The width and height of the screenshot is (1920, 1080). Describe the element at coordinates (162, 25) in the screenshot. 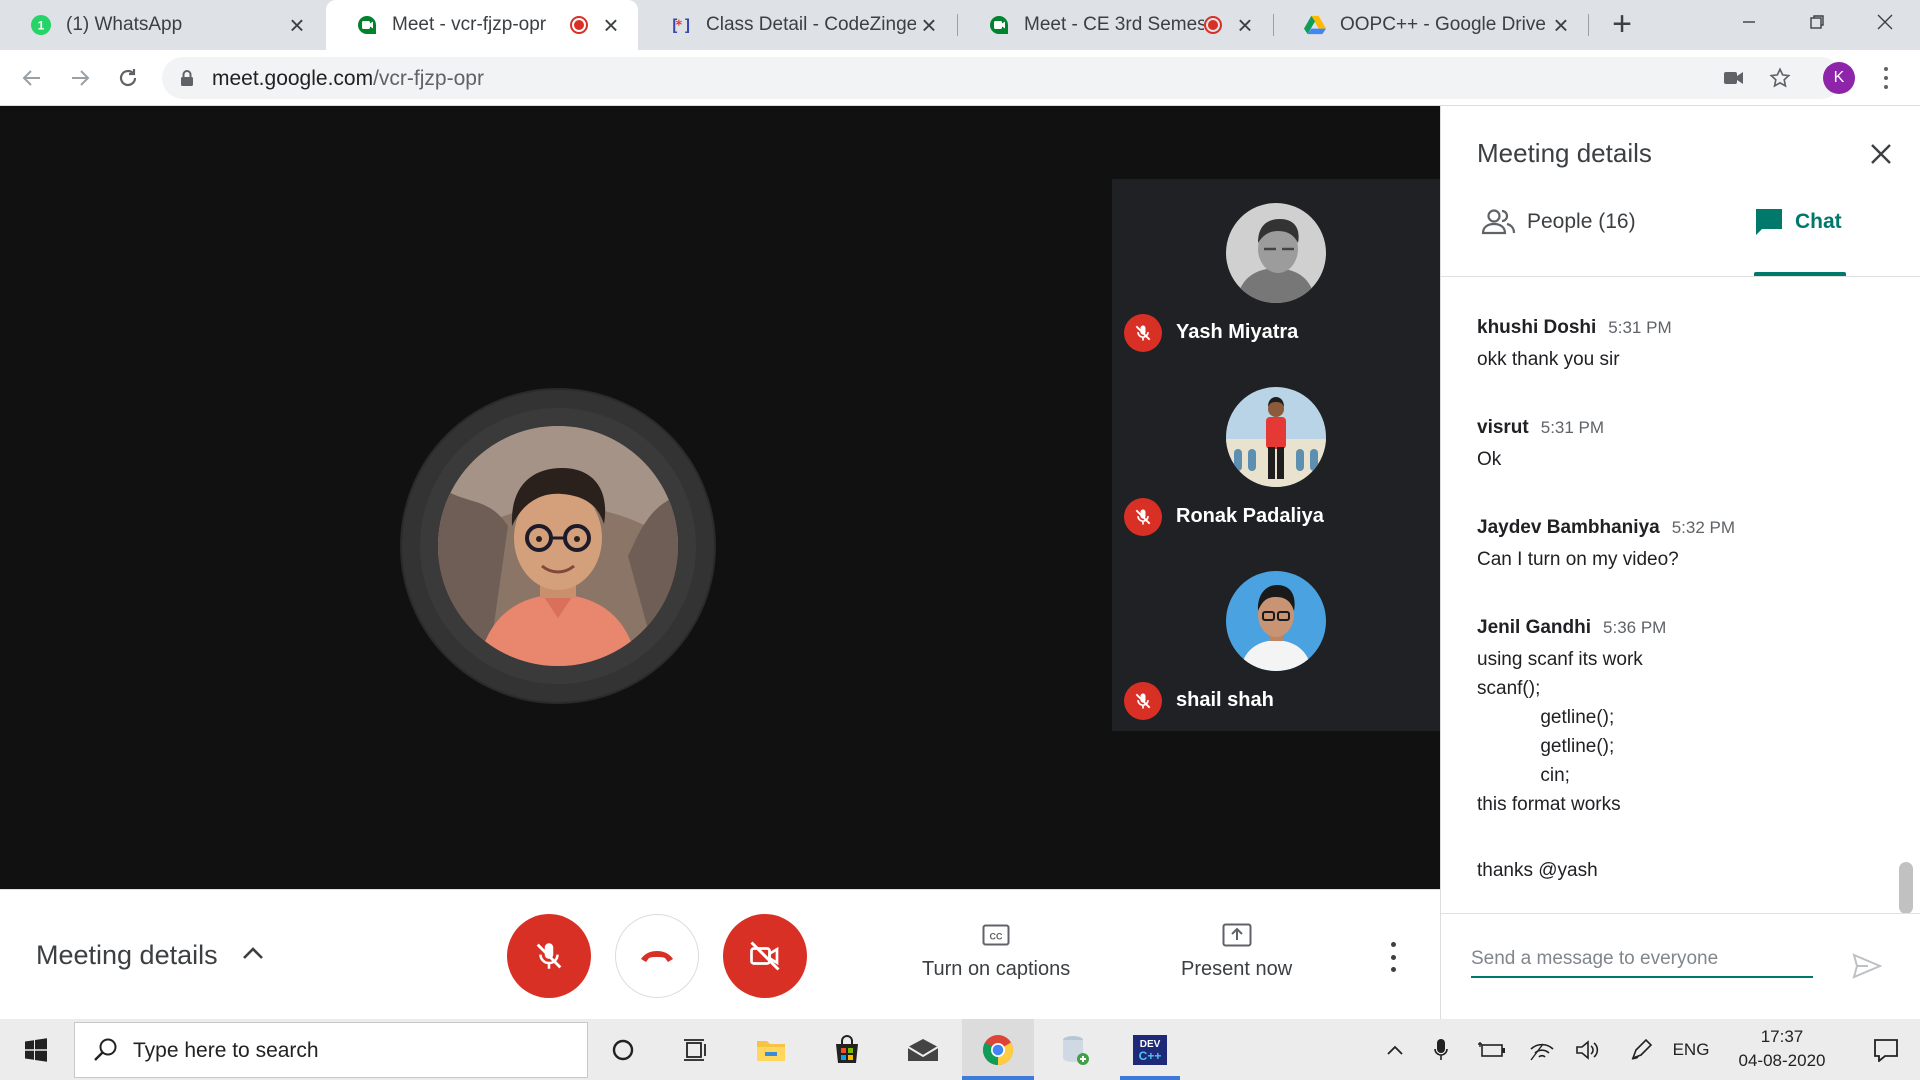

I see `tab-whatsapp: 1 (1) WhatsApp ×` at that location.